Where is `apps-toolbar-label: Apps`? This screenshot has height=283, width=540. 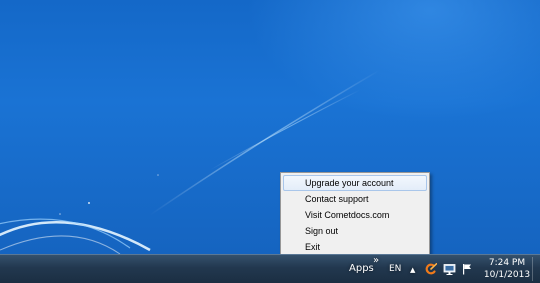
apps-toolbar-label: Apps is located at coordinates (361, 269).